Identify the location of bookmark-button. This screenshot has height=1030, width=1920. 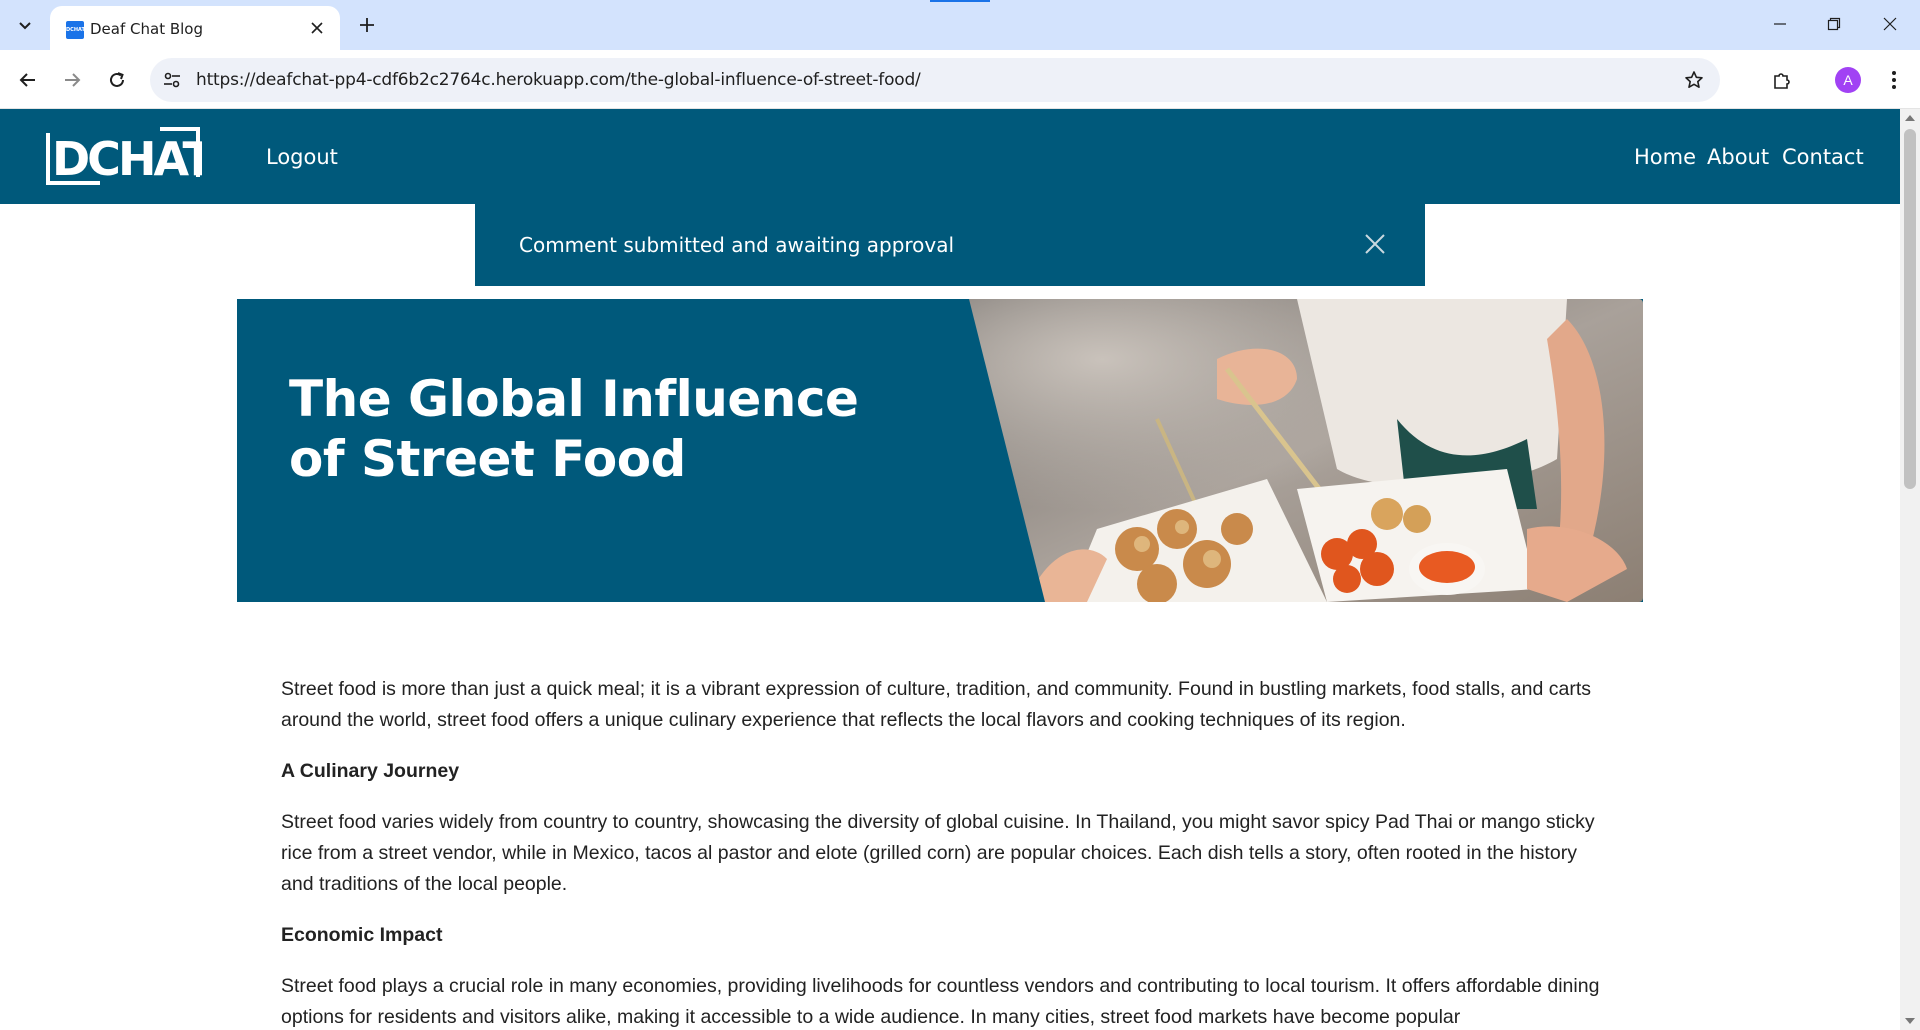
(1694, 80).